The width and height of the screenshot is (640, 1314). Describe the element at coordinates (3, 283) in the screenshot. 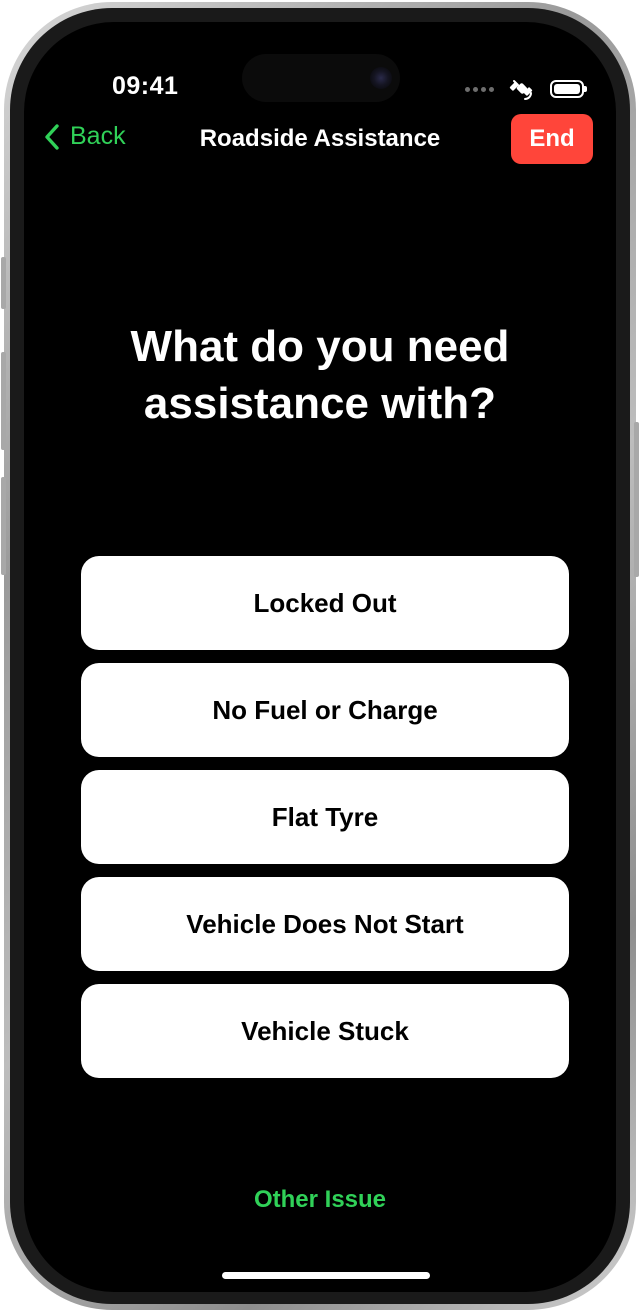

I see `action-button` at that location.